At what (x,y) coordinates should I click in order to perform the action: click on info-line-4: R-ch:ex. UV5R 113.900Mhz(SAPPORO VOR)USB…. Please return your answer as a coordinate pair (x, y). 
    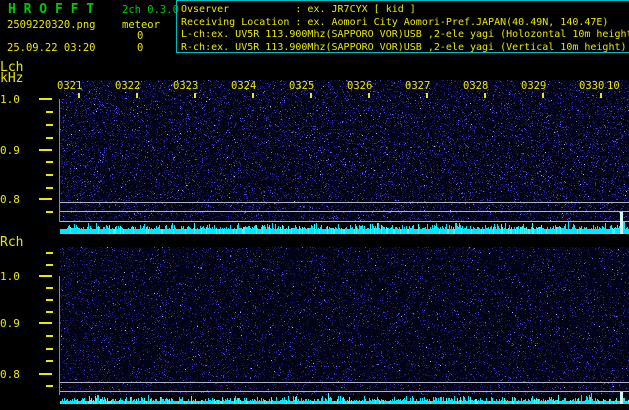
    Looking at the image, I should click on (404, 47).